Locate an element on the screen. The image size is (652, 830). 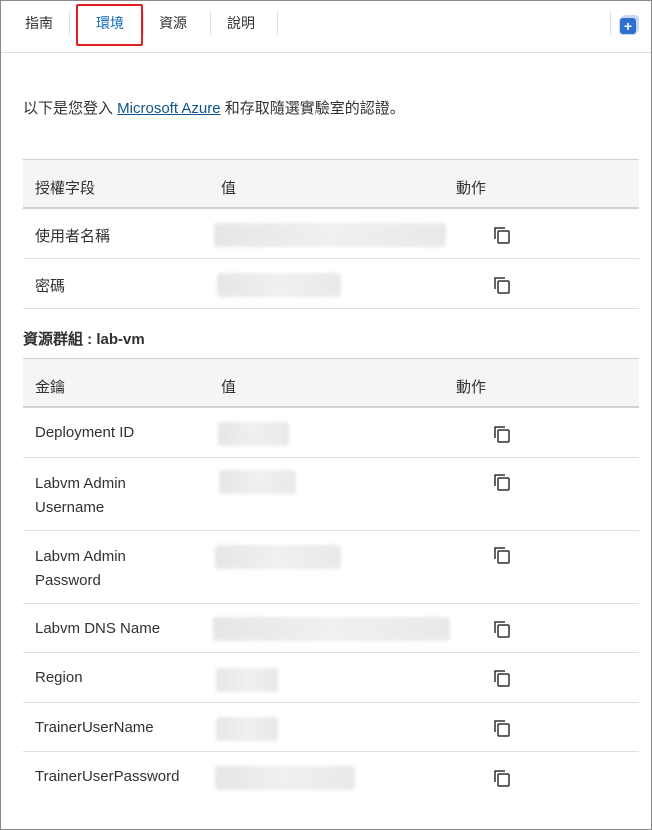
table-row: Labvm Admin Username is located at coordinates (331, 494).